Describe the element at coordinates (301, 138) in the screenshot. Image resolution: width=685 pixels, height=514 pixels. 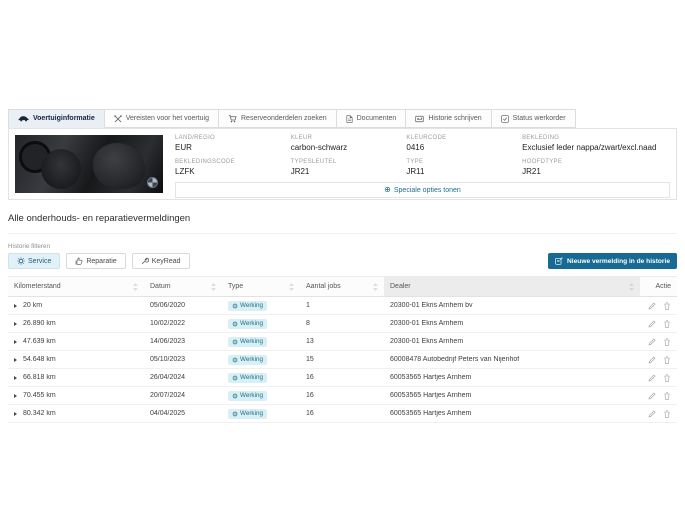
I see `field-label: KLEUR` at that location.